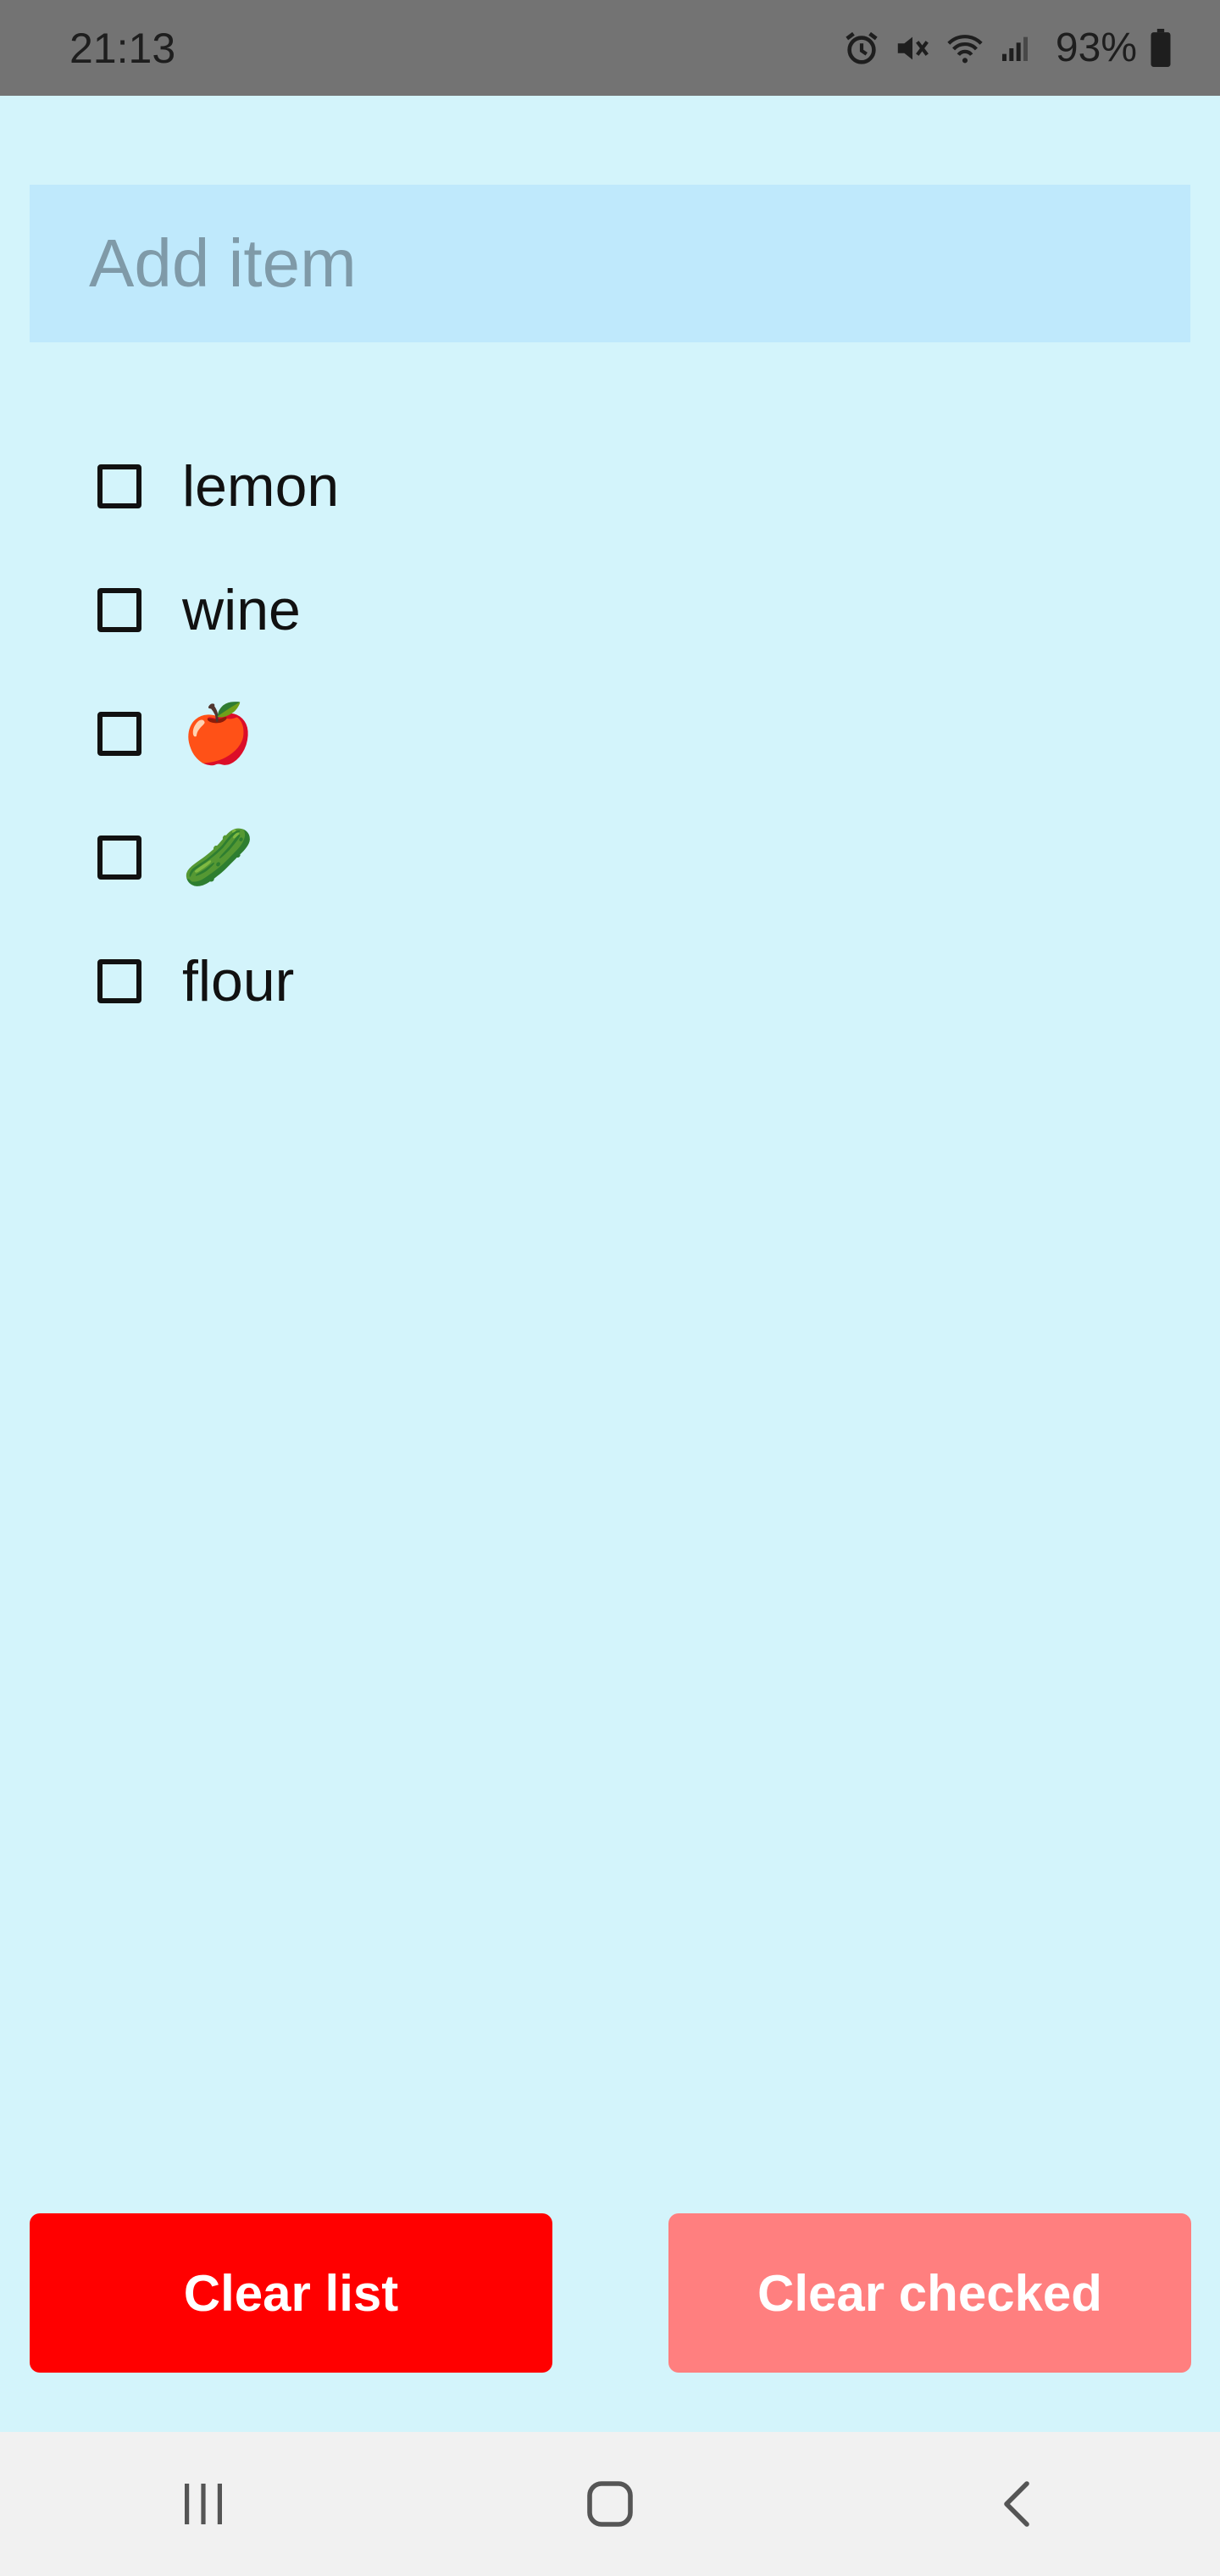 The height and width of the screenshot is (2576, 1220). Describe the element at coordinates (175, 733) in the screenshot. I see `list-item: 🍎` at that location.